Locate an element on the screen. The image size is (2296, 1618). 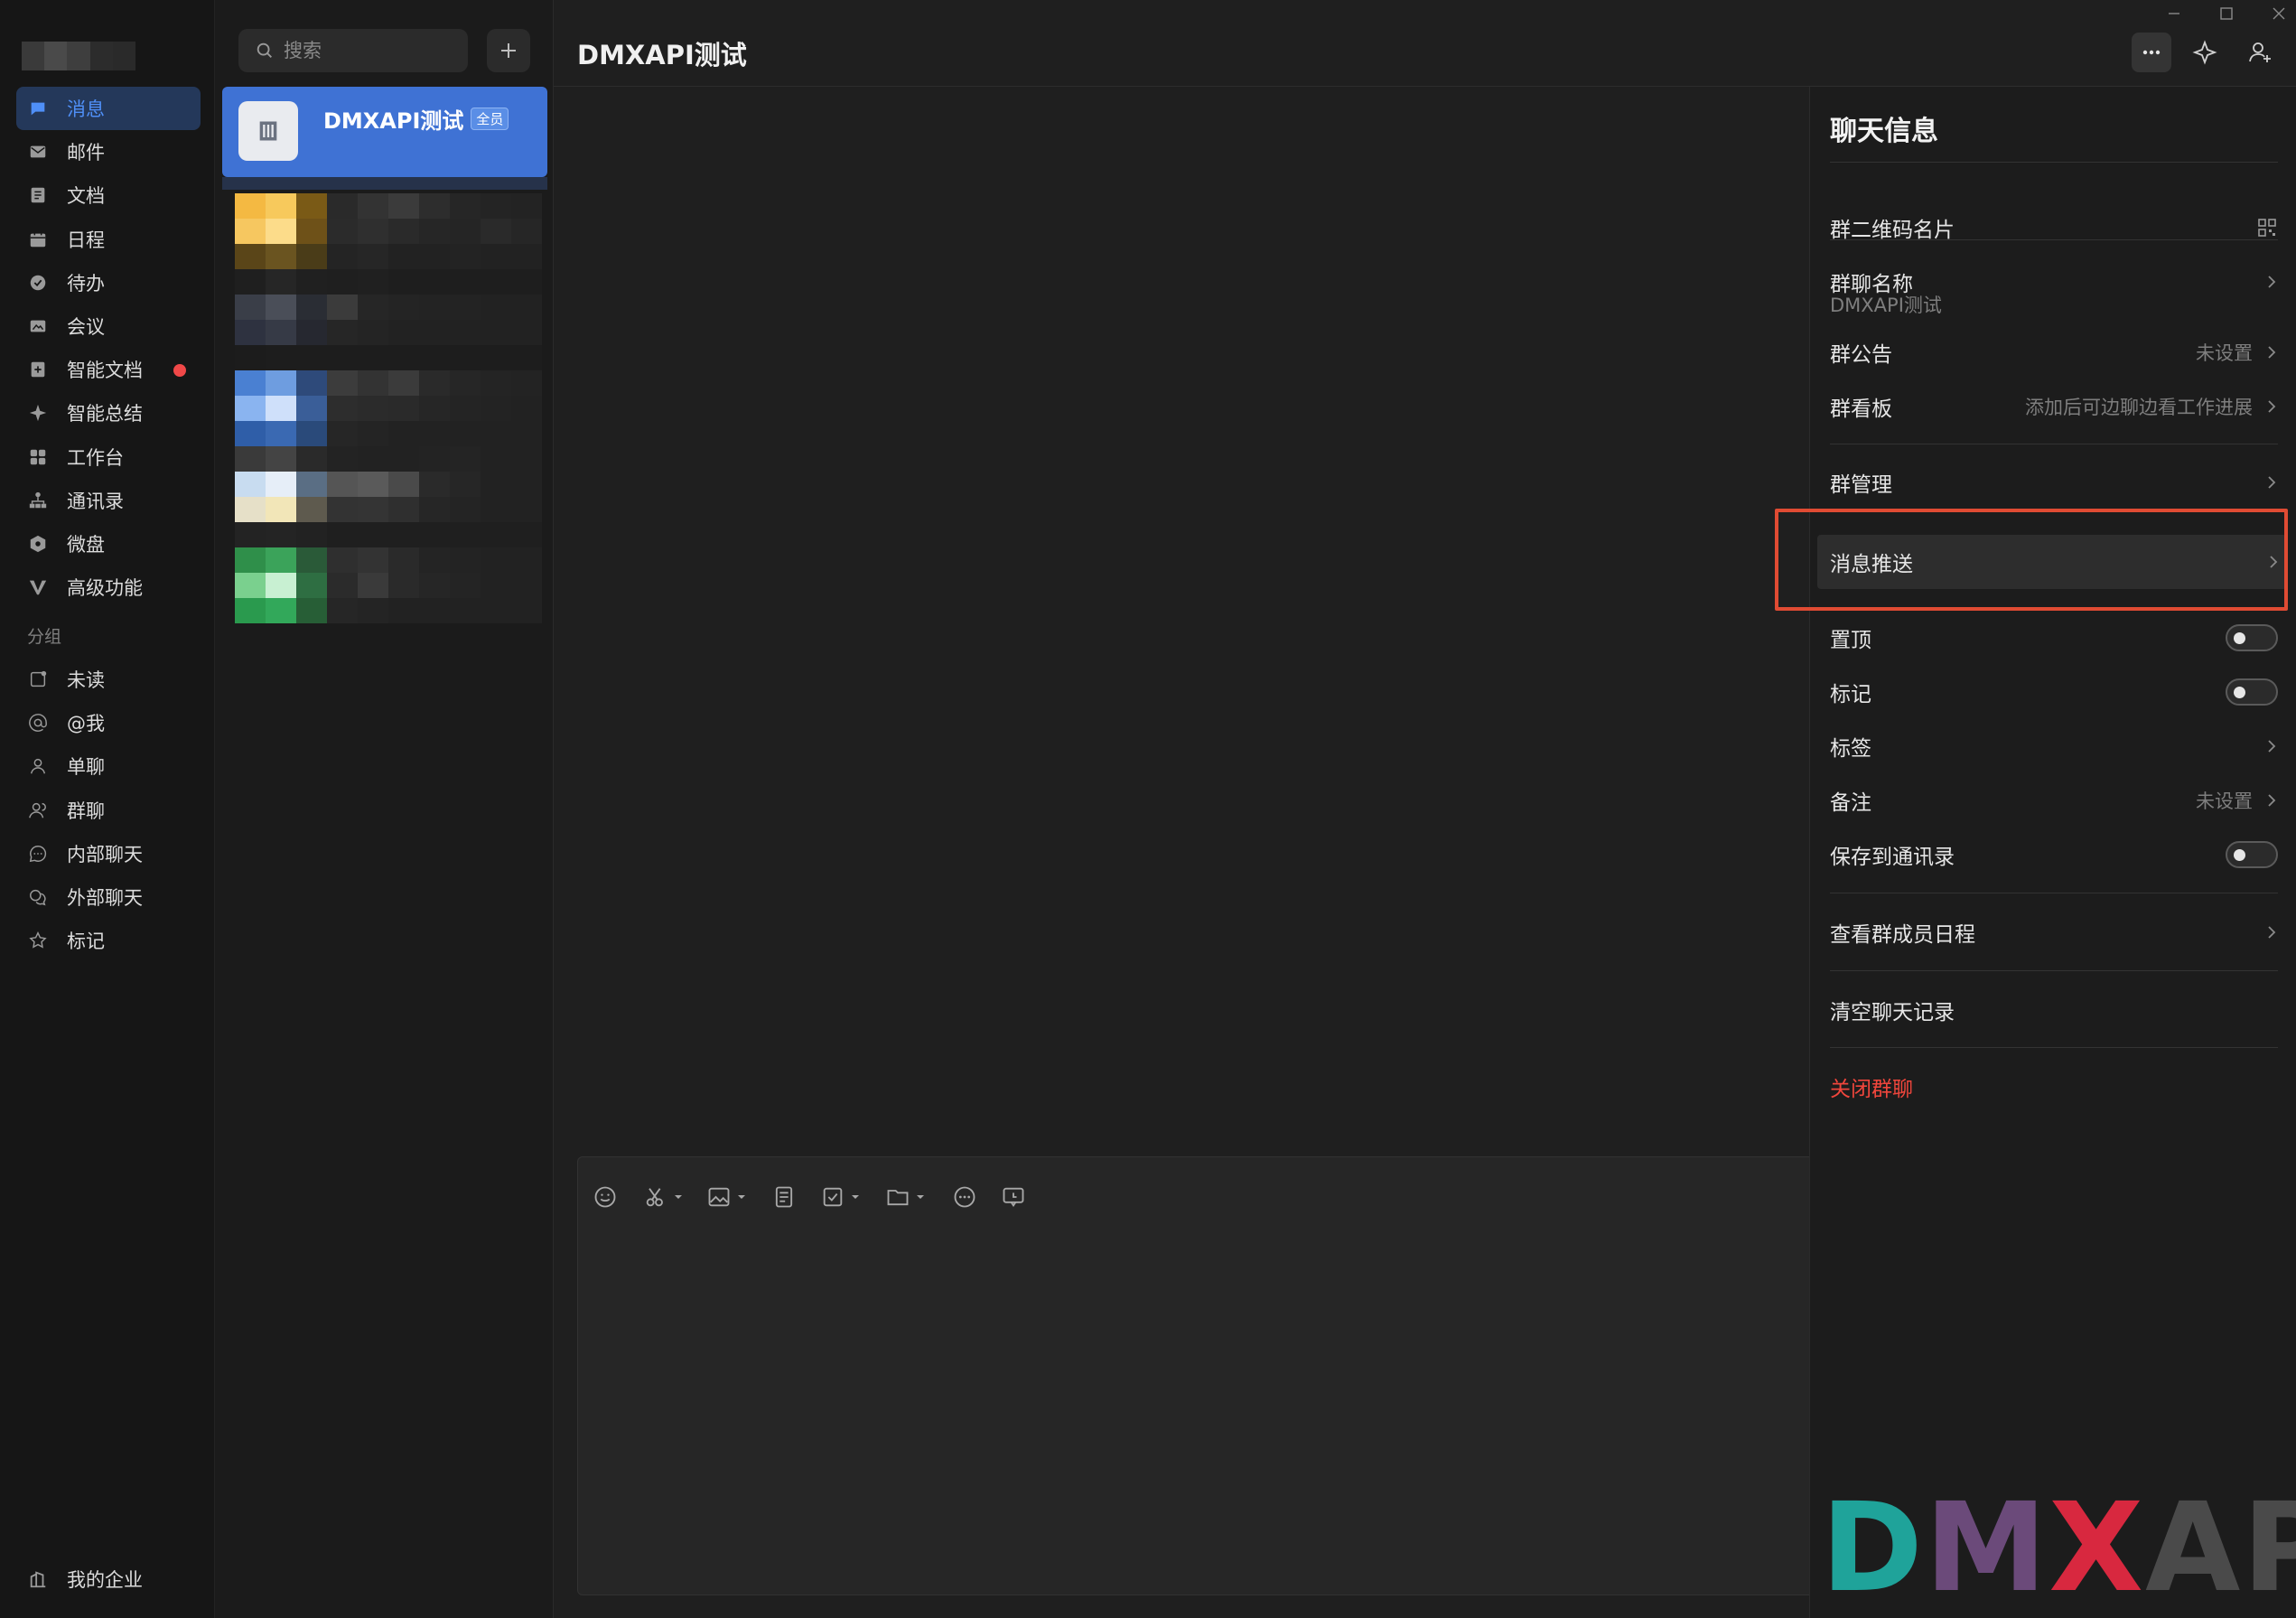
minimize-icon is located at coordinates (2174, 13).